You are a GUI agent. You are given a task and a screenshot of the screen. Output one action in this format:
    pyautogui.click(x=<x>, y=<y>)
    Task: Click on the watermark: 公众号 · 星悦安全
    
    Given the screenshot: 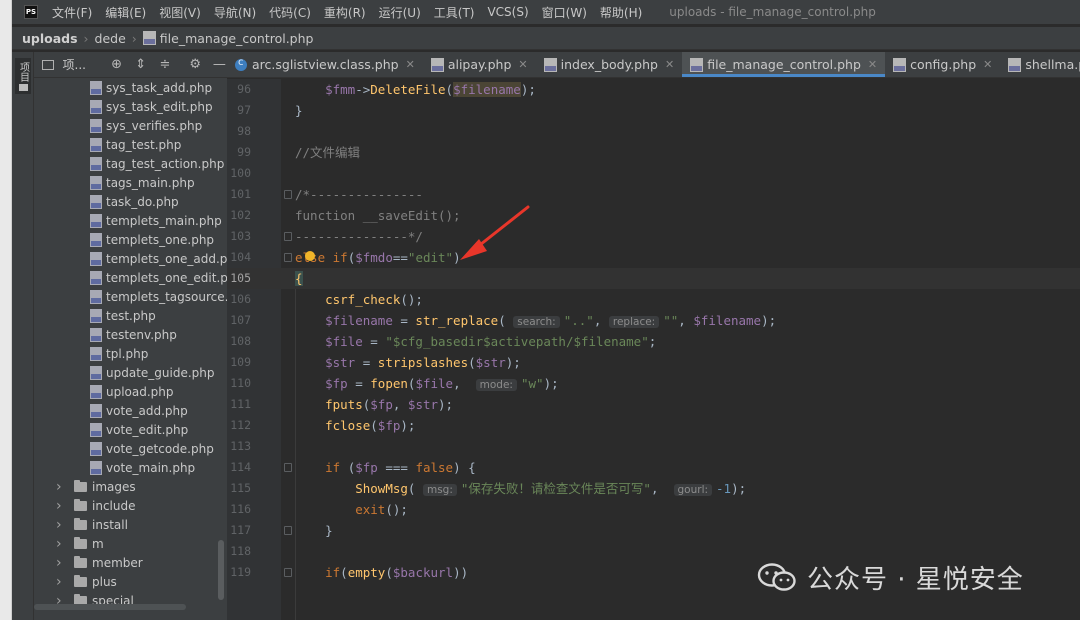 What is the action you would take?
    pyautogui.click(x=890, y=577)
    